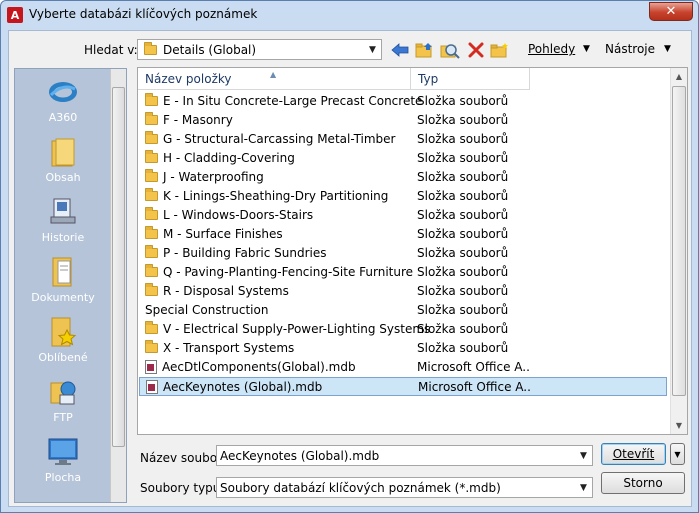 Image resolution: width=699 pixels, height=513 pixels. I want to click on place-label: Plocha, so click(63, 477).